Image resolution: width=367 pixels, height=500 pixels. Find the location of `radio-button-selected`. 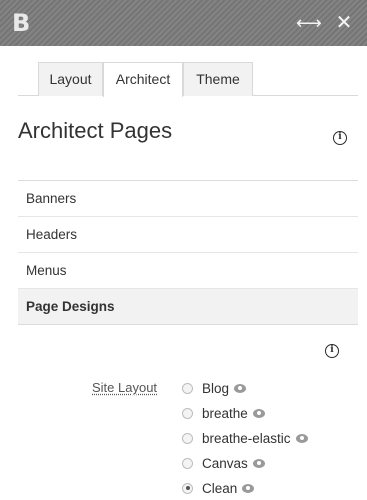

radio-button-selected is located at coordinates (187, 488).